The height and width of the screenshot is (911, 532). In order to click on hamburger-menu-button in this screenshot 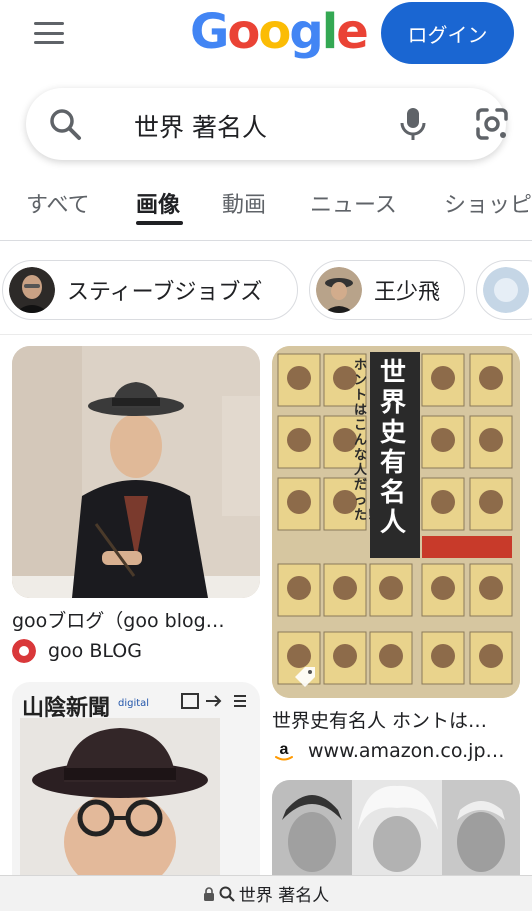, I will do `click(49, 33)`.